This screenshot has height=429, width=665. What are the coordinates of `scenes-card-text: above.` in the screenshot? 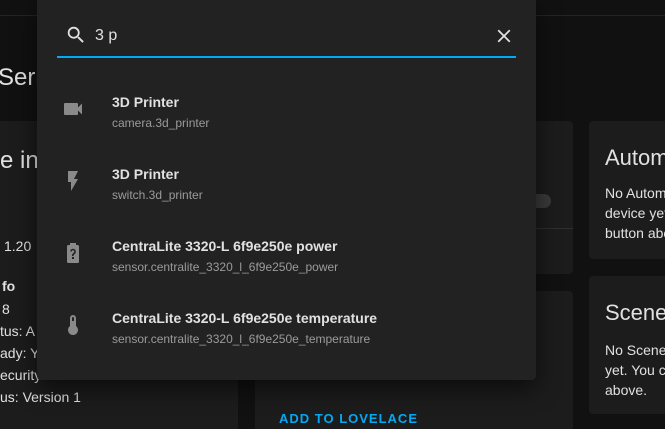 It's located at (626, 390).